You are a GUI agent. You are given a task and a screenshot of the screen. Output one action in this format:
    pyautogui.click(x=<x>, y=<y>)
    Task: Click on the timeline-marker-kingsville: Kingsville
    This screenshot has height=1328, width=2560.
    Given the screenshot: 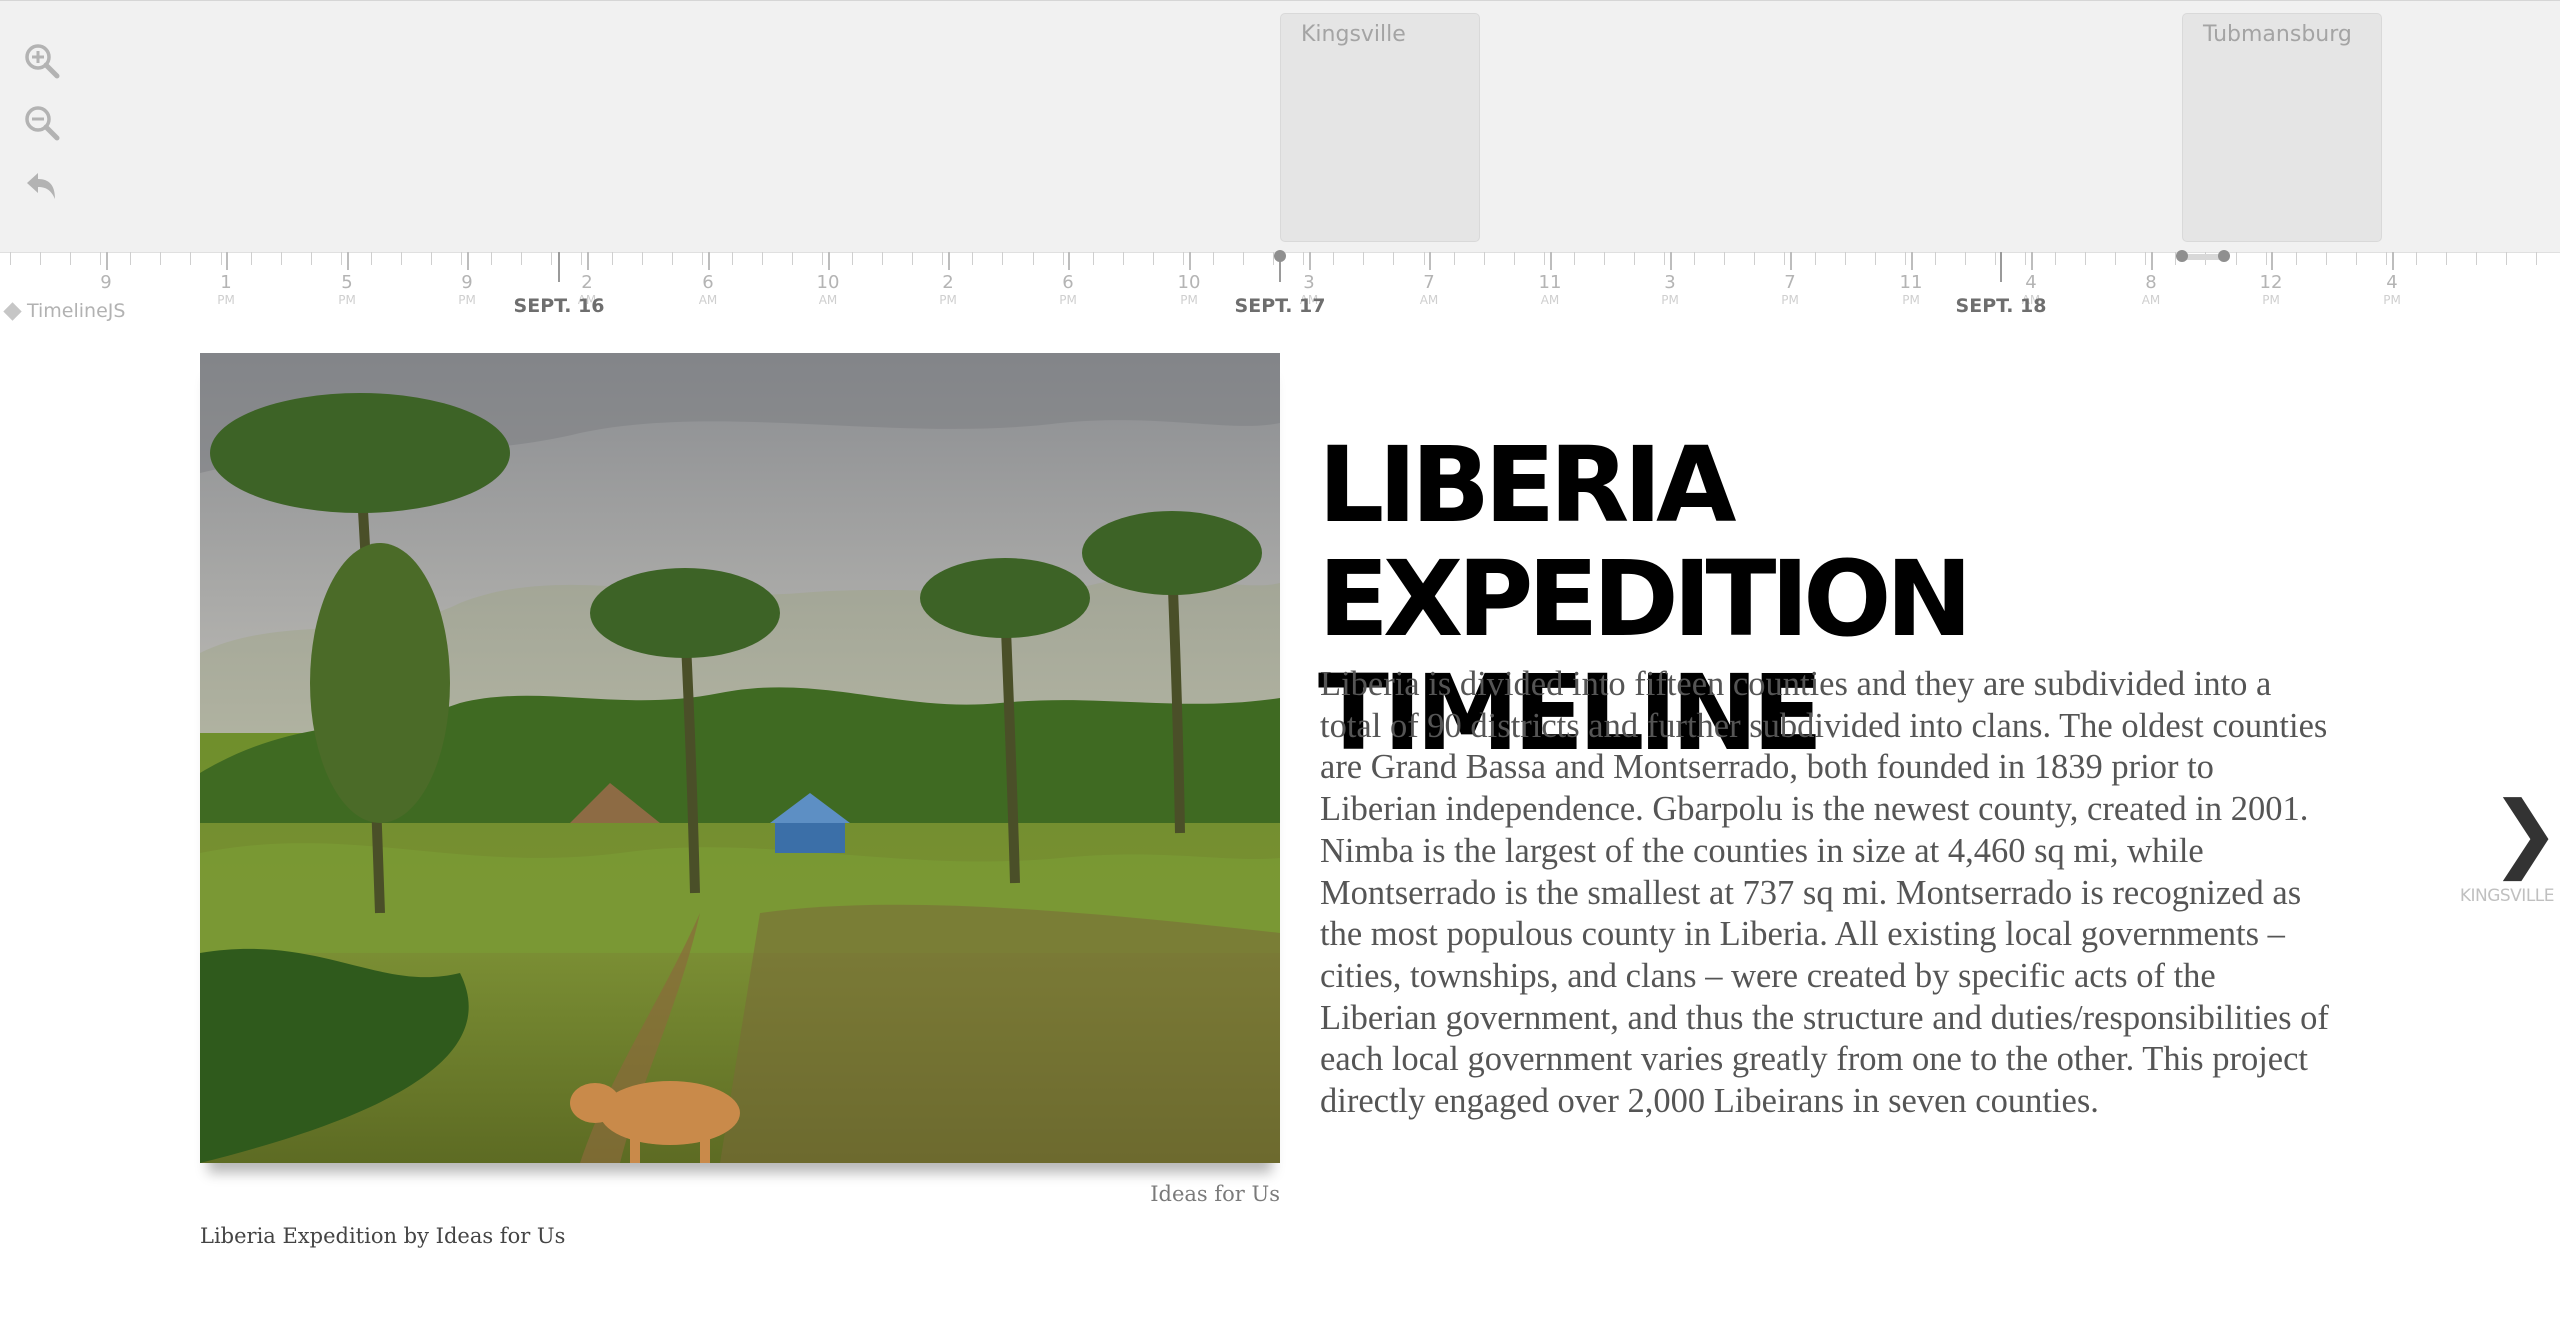 What is the action you would take?
    pyautogui.click(x=1380, y=127)
    